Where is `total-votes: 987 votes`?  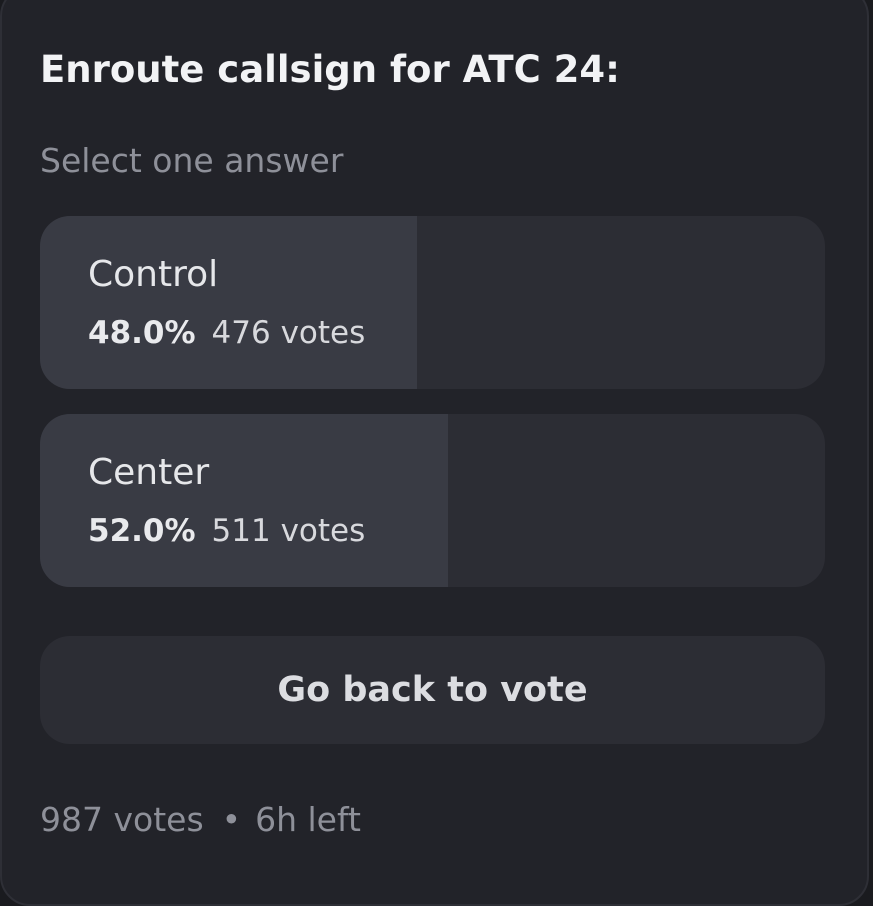 total-votes: 987 votes is located at coordinates (122, 819).